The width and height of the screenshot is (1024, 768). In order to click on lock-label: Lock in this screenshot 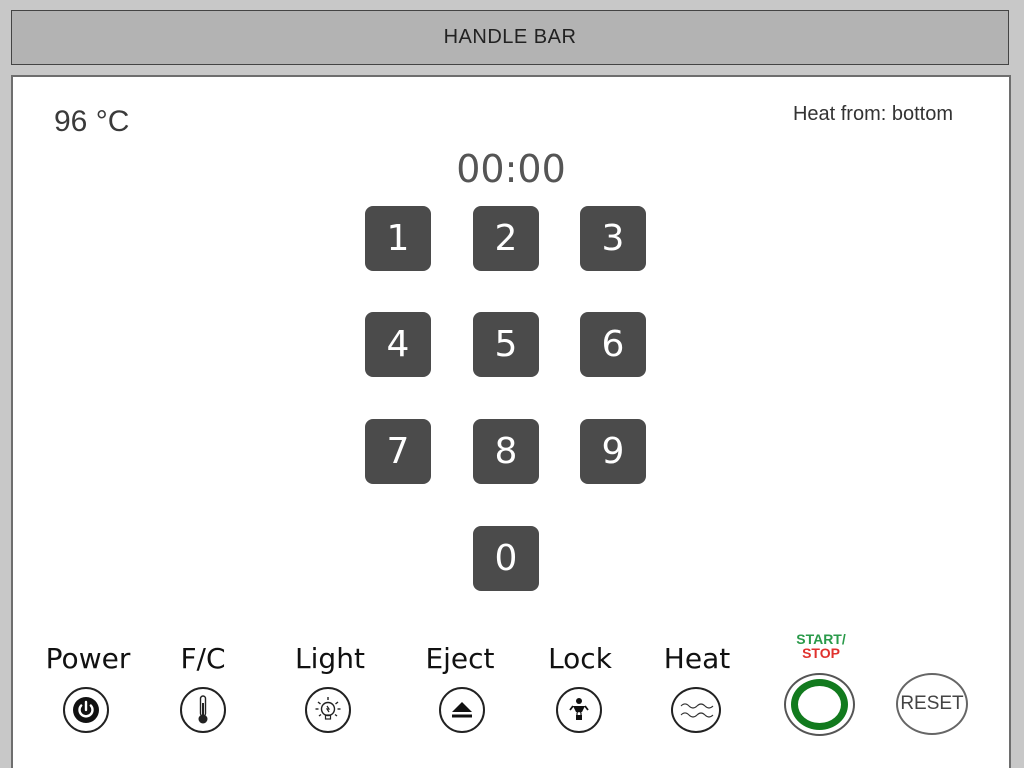, I will do `click(580, 658)`.